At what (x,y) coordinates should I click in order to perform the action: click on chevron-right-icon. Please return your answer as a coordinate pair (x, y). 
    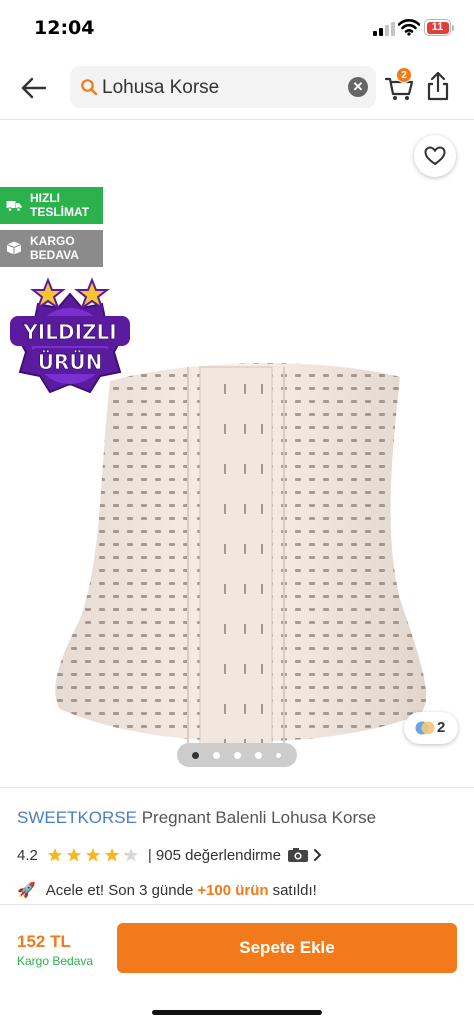
    Looking at the image, I should click on (318, 855).